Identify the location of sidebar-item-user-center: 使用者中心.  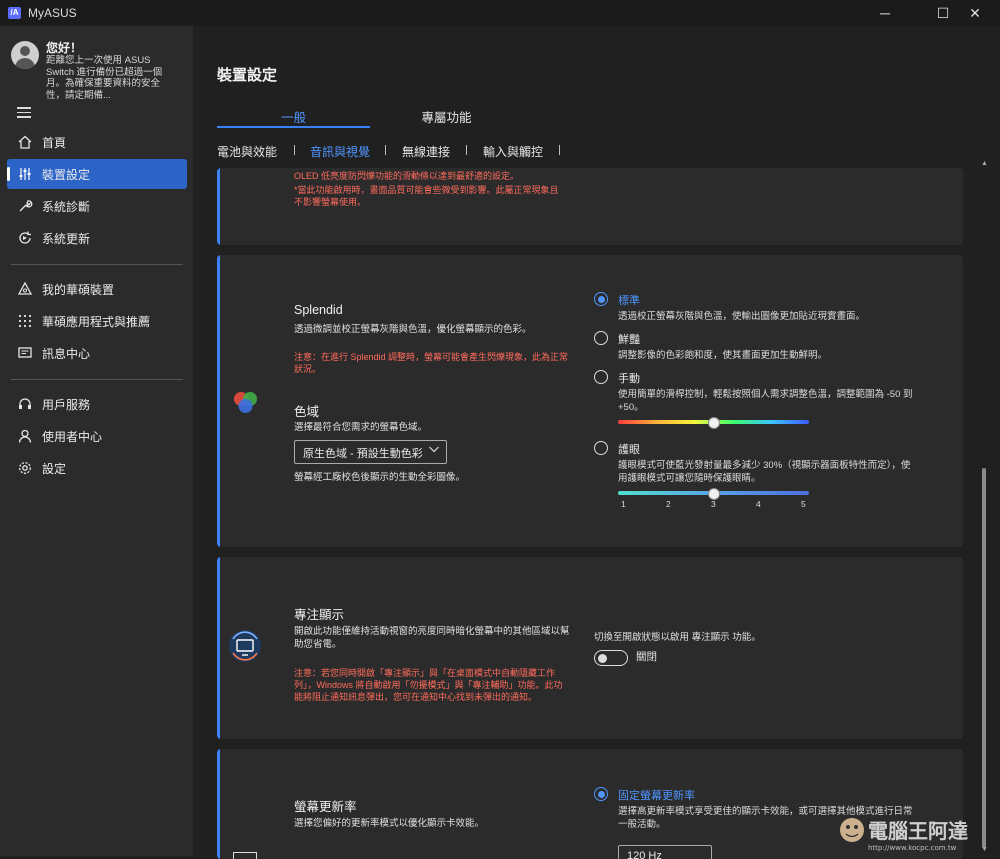
(97, 436).